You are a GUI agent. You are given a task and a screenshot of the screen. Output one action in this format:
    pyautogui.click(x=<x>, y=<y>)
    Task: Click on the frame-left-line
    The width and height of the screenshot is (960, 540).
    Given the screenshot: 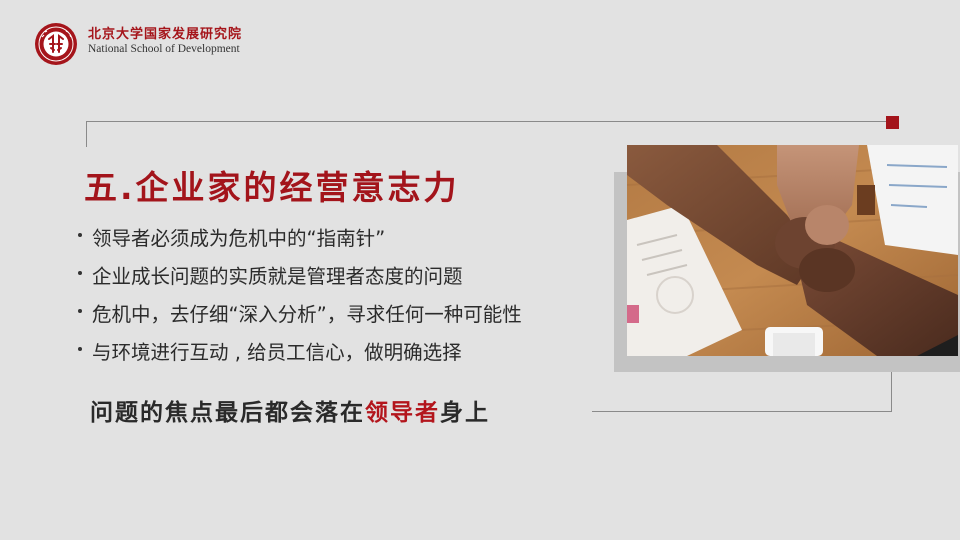 What is the action you would take?
    pyautogui.click(x=86, y=134)
    